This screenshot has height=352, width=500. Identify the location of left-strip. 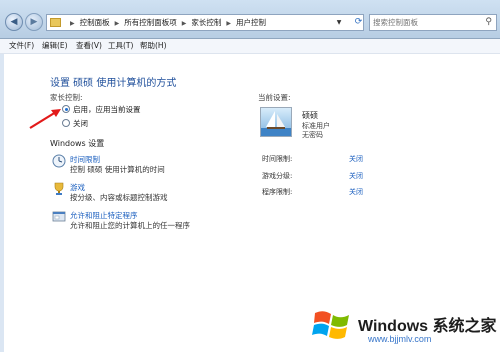
(2, 203).